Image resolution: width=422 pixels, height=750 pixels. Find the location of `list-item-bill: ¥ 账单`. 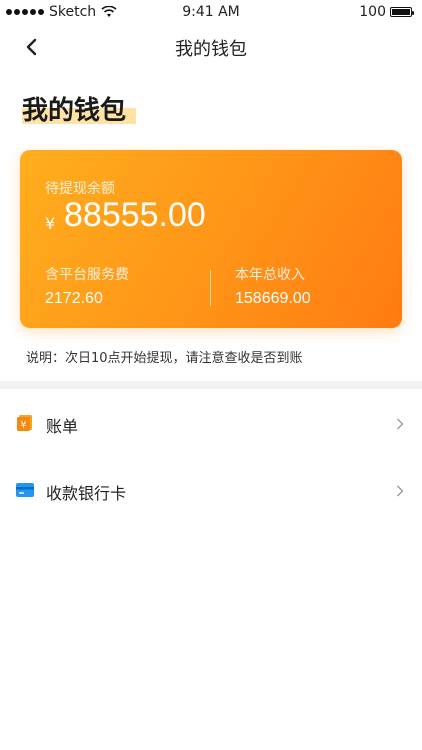

list-item-bill: ¥ 账单 is located at coordinates (211, 424).